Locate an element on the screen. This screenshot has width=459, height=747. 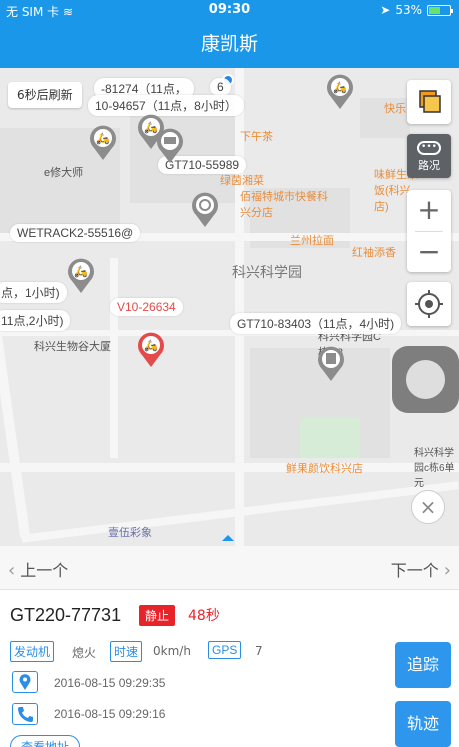
bus-pin-icon is located at coordinates (331, 363).